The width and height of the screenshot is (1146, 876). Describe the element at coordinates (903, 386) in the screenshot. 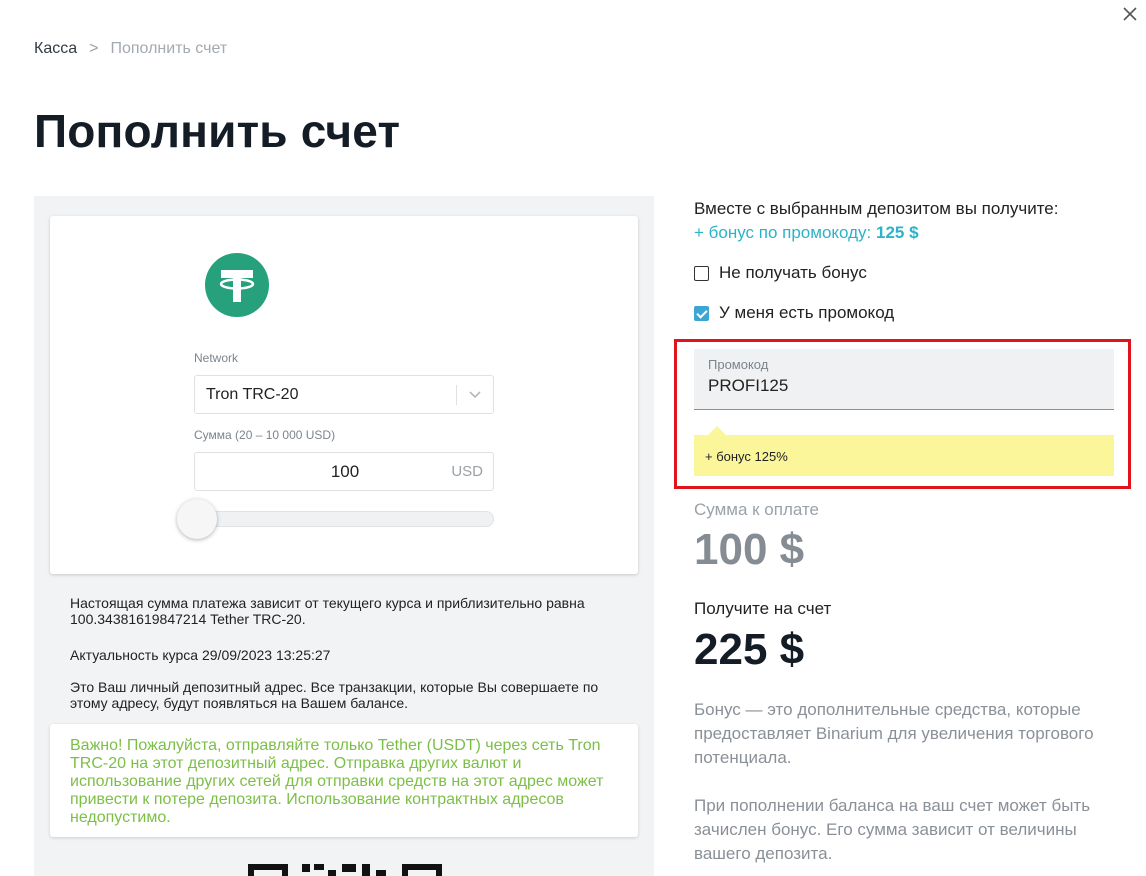

I see `promo-code-input` at that location.